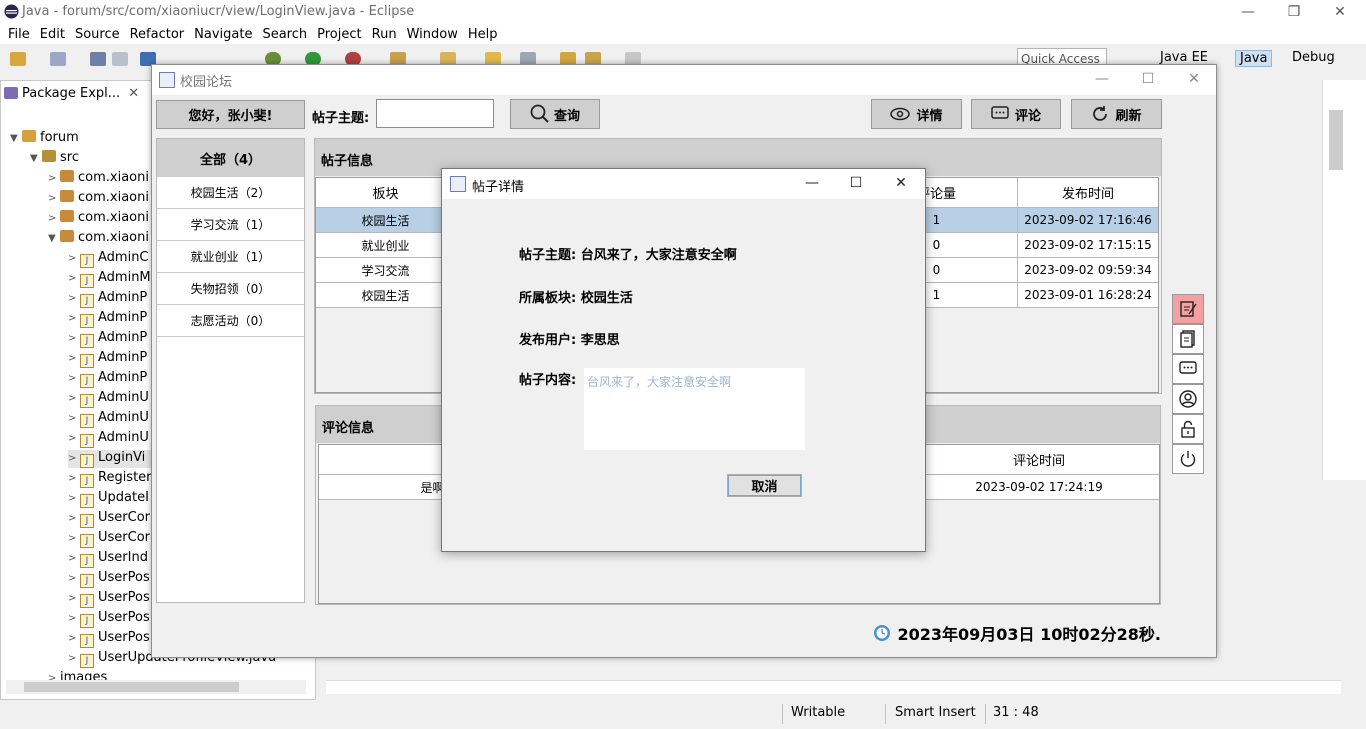  I want to click on tree-project: ▼ forum, so click(44, 137).